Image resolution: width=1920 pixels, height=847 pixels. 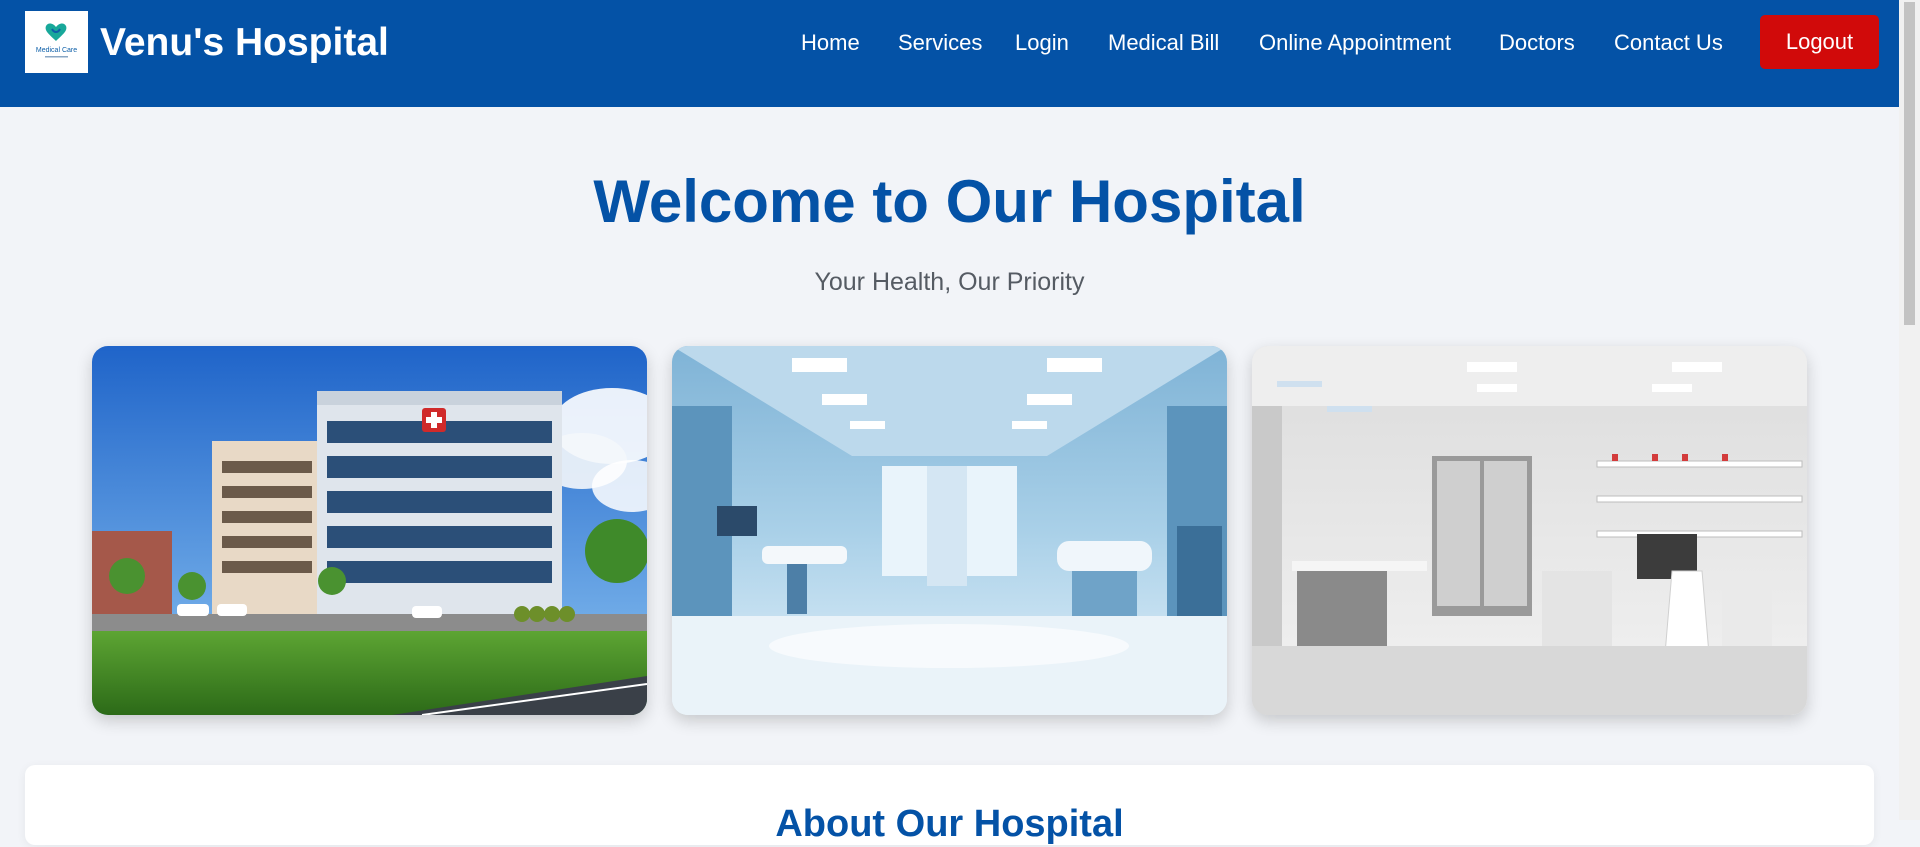 What do you see at coordinates (949, 530) in the screenshot?
I see `operating-room-image` at bounding box center [949, 530].